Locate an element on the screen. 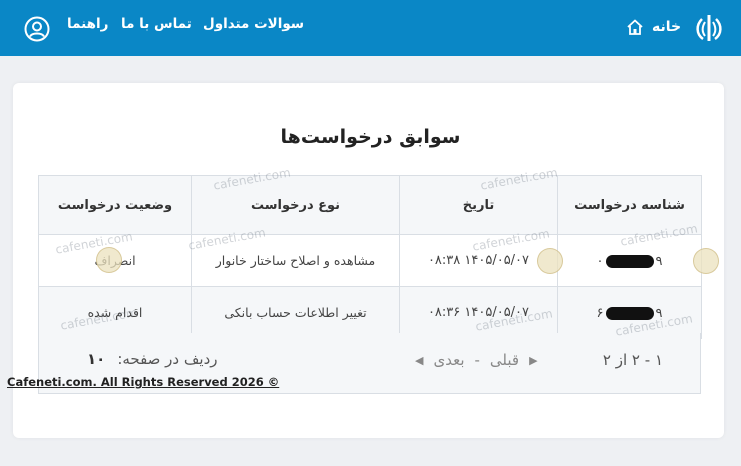 The height and width of the screenshot is (466, 741). page-title: سوابق درخواست‌ها is located at coordinates (370, 137).